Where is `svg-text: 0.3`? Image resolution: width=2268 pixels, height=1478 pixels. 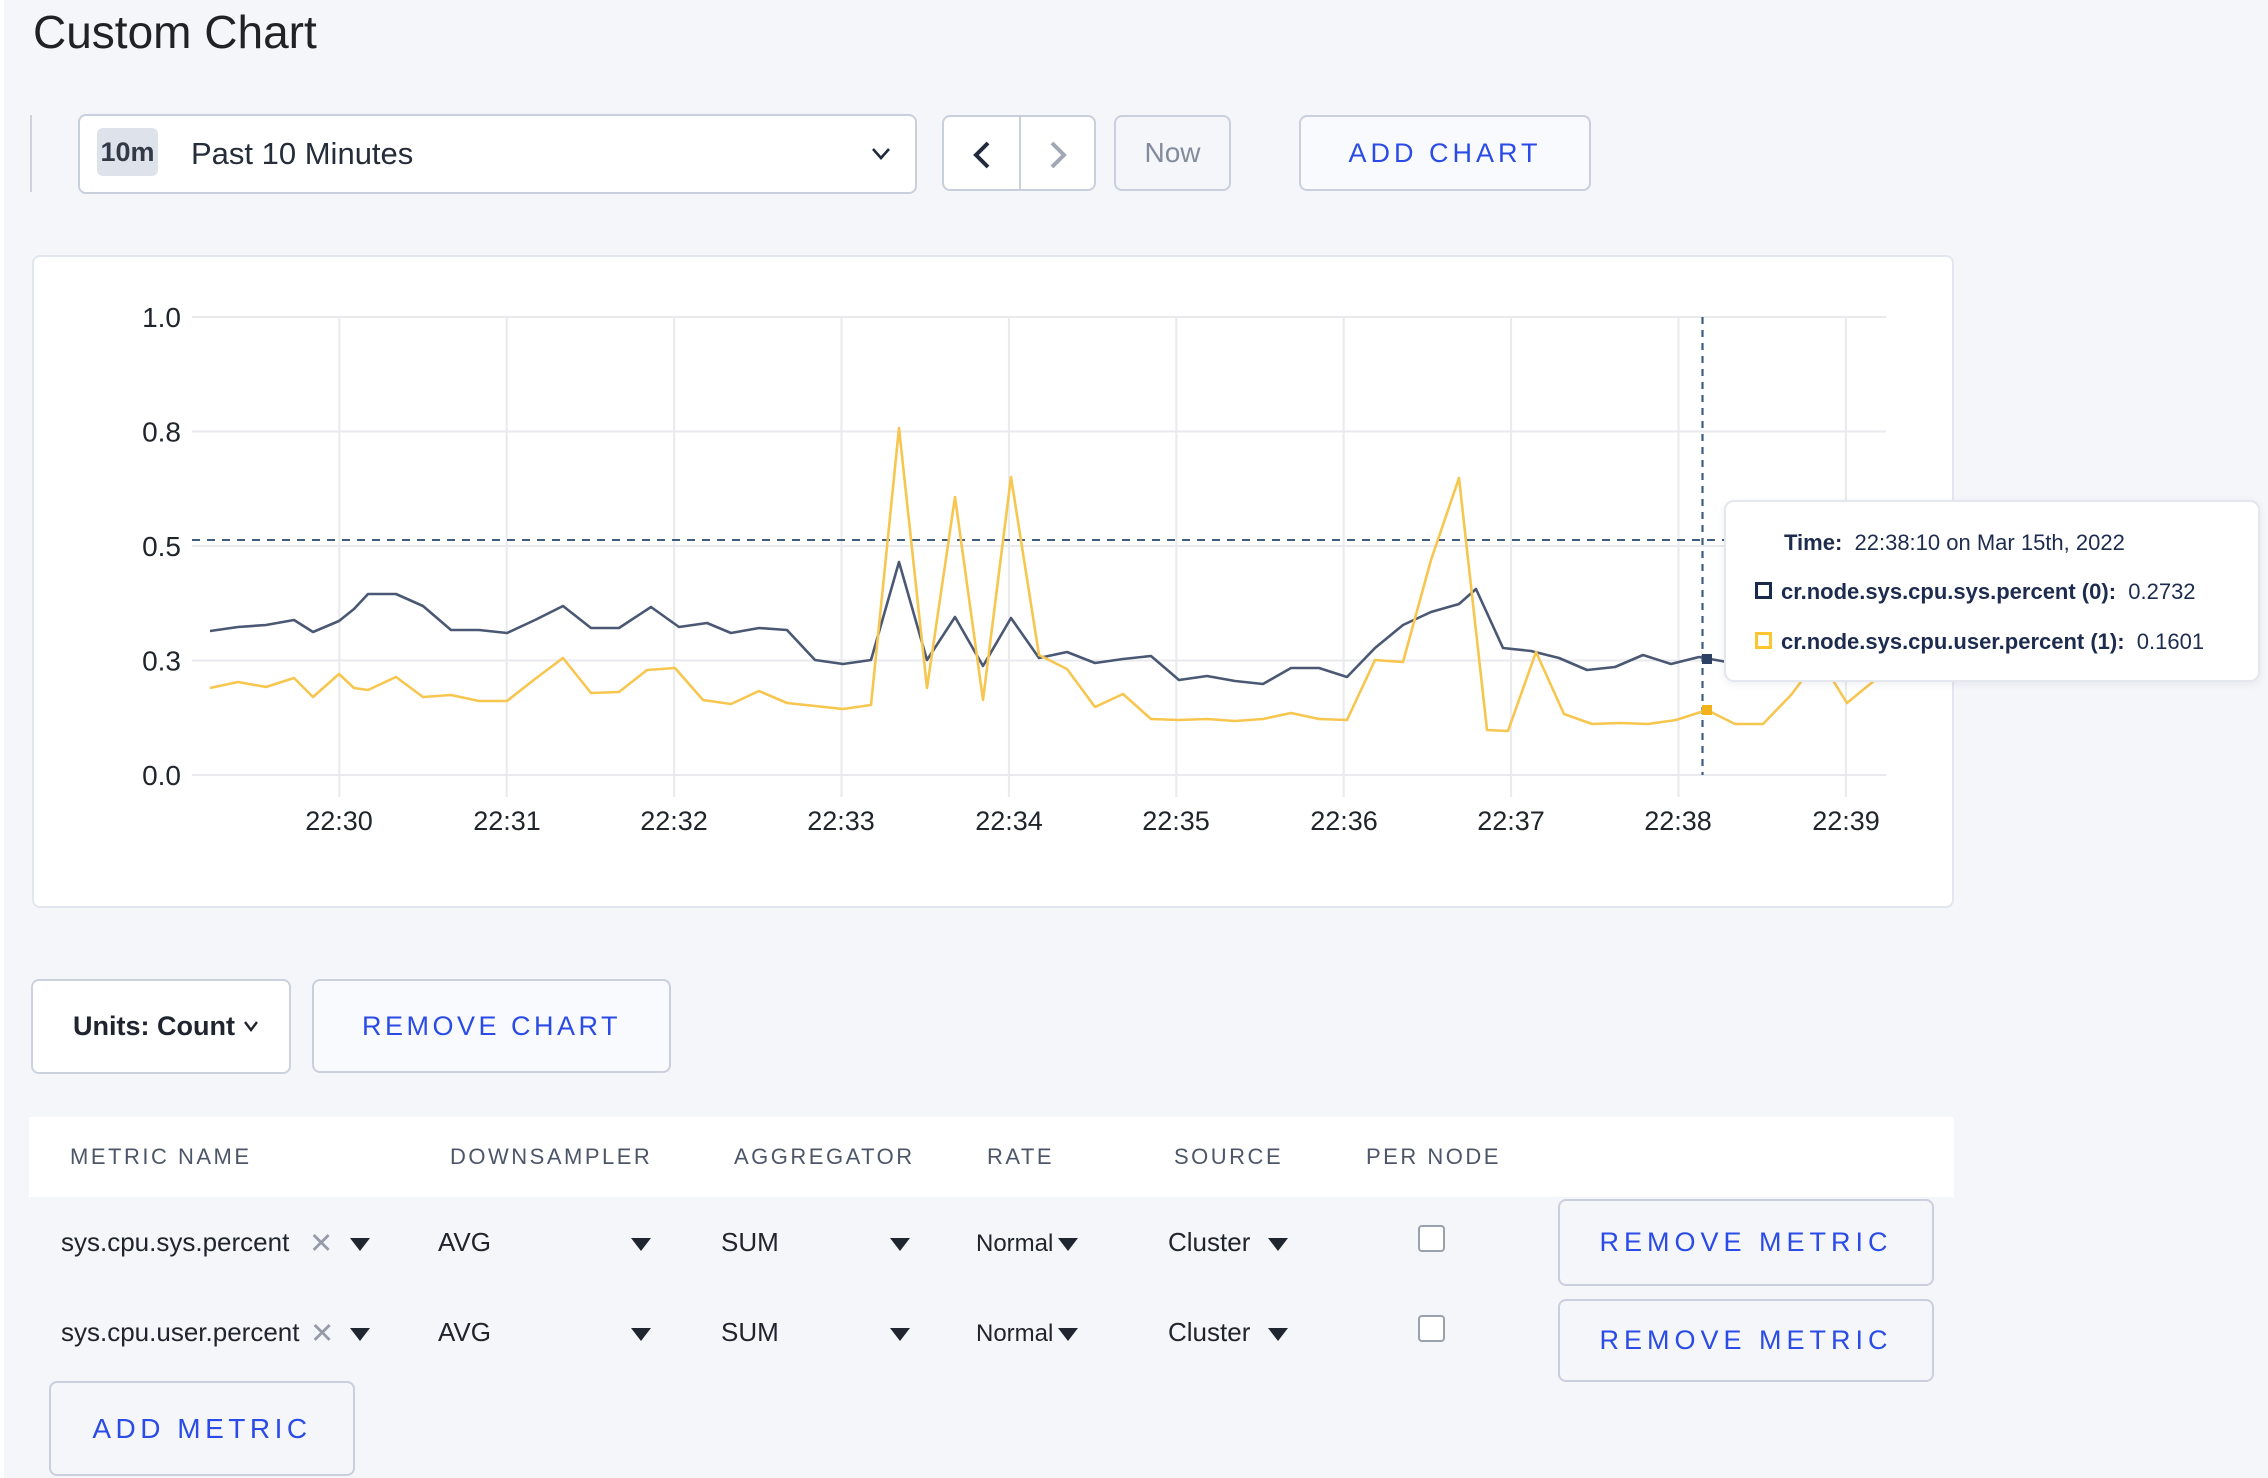 svg-text: 0.3 is located at coordinates (161, 661).